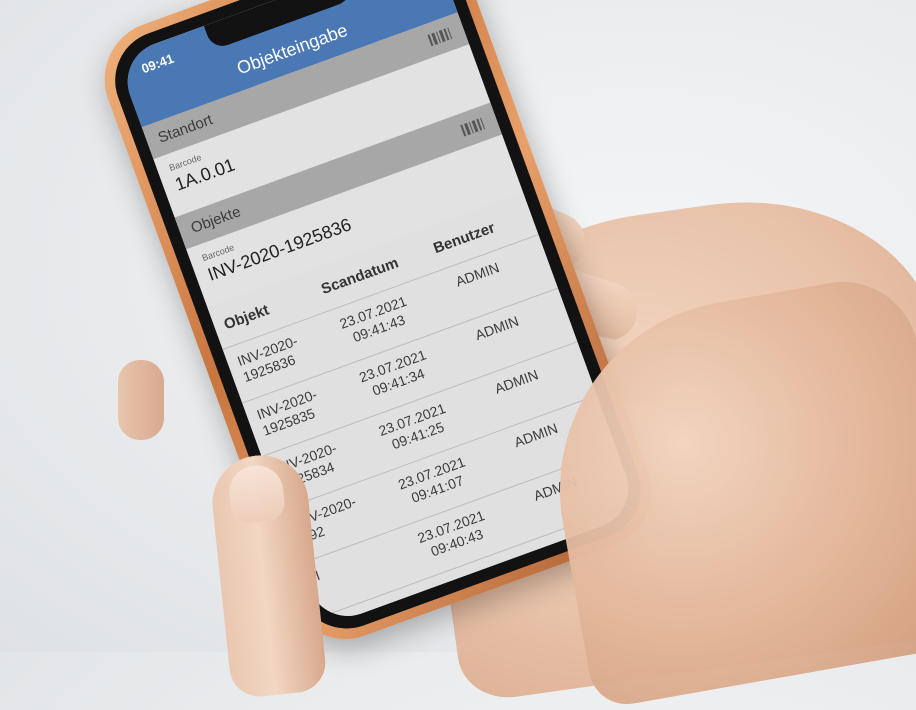 The image size is (916, 710). What do you see at coordinates (141, 400) in the screenshot?
I see `left-finger` at bounding box center [141, 400].